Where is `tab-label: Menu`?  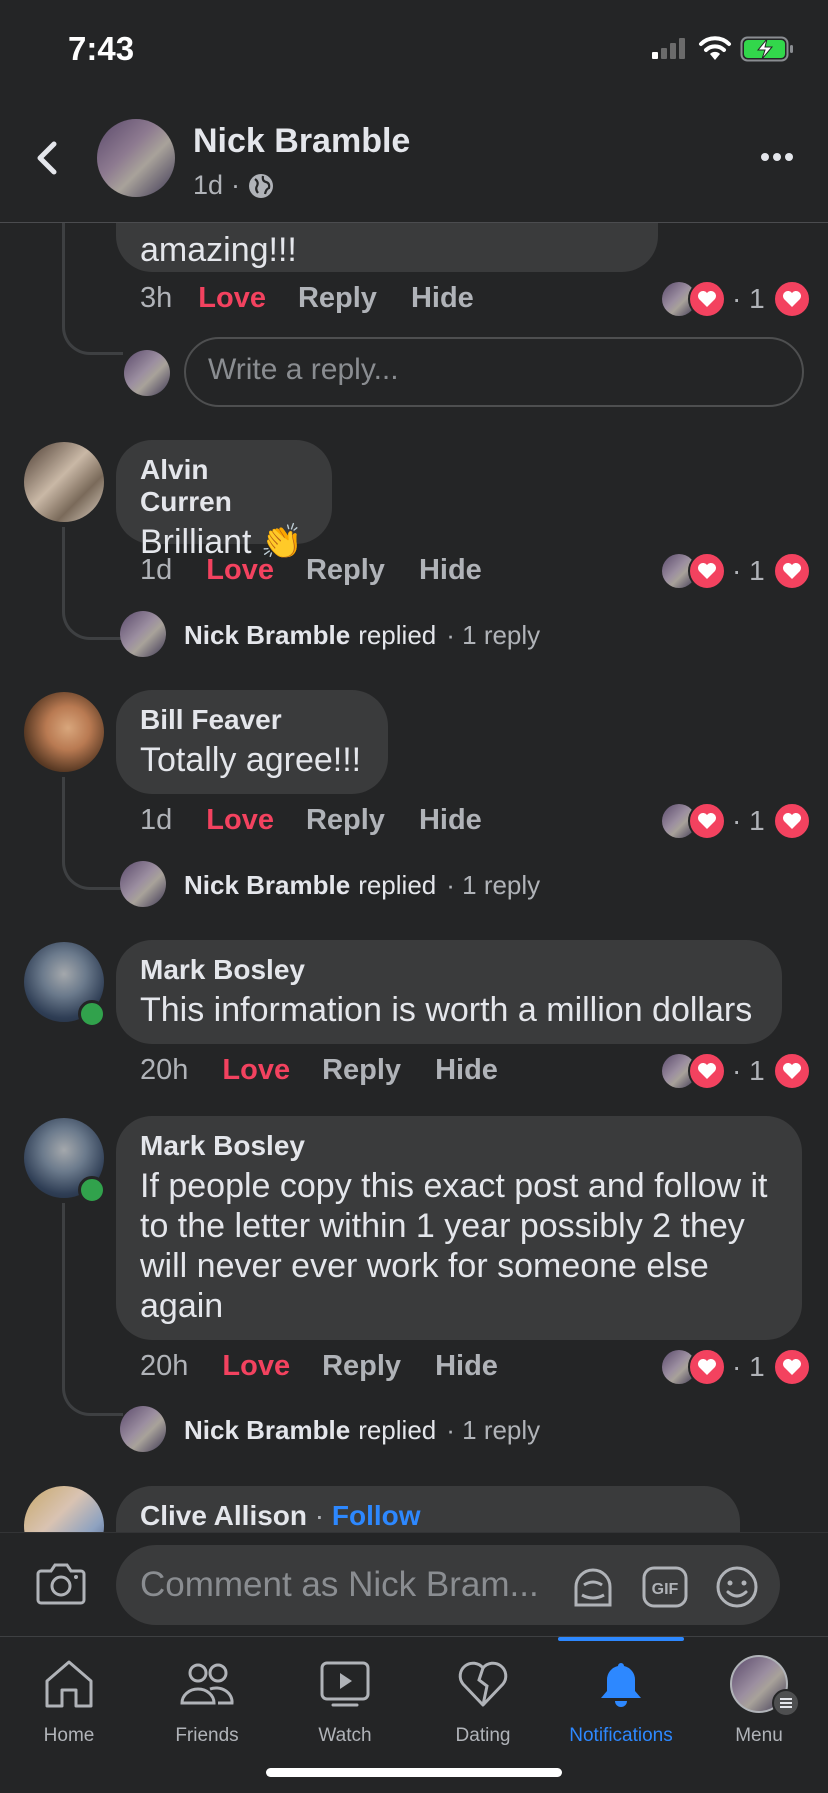
tab-label: Menu is located at coordinates (759, 1735).